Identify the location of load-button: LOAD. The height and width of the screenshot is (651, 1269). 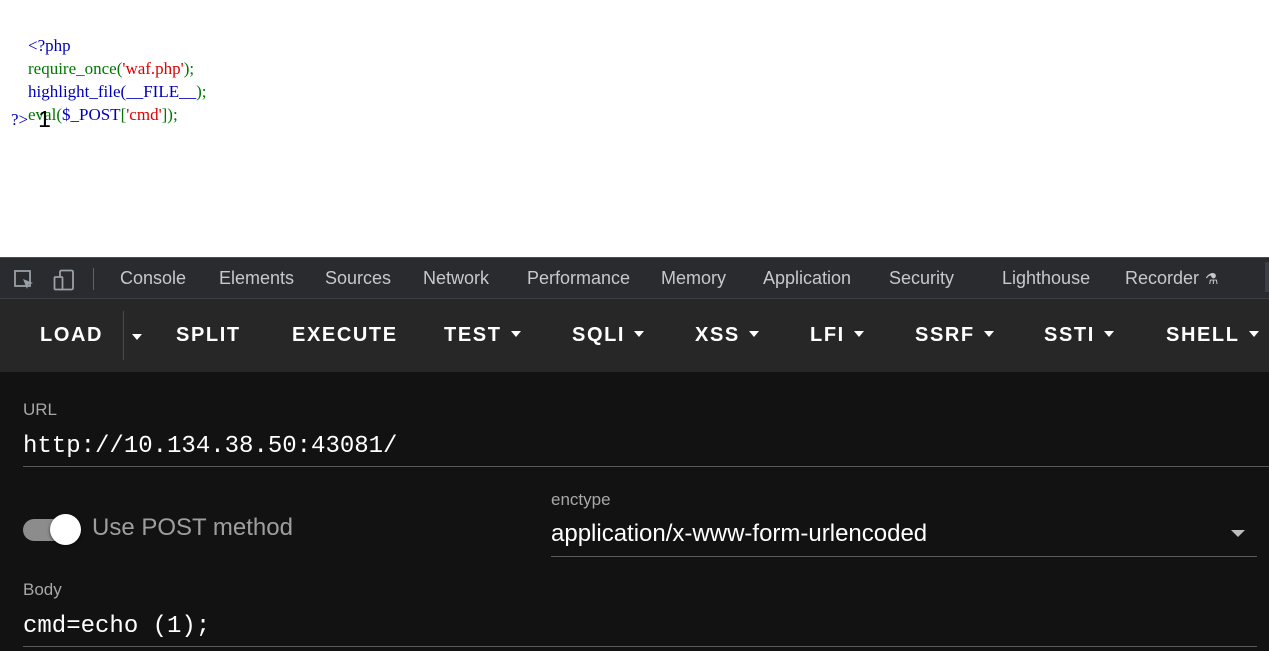
(71, 335).